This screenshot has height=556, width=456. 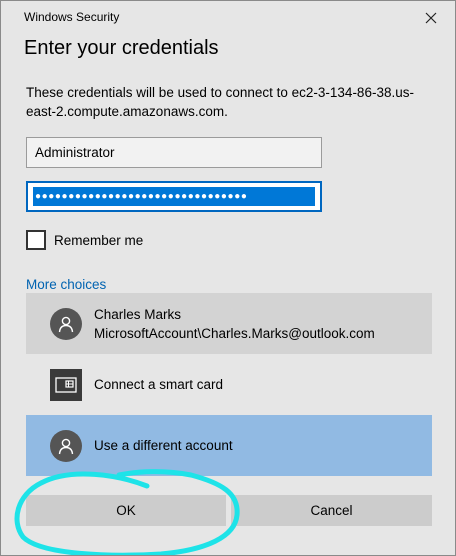 What do you see at coordinates (138, 314) in the screenshot?
I see `account-name: Charles Marks` at bounding box center [138, 314].